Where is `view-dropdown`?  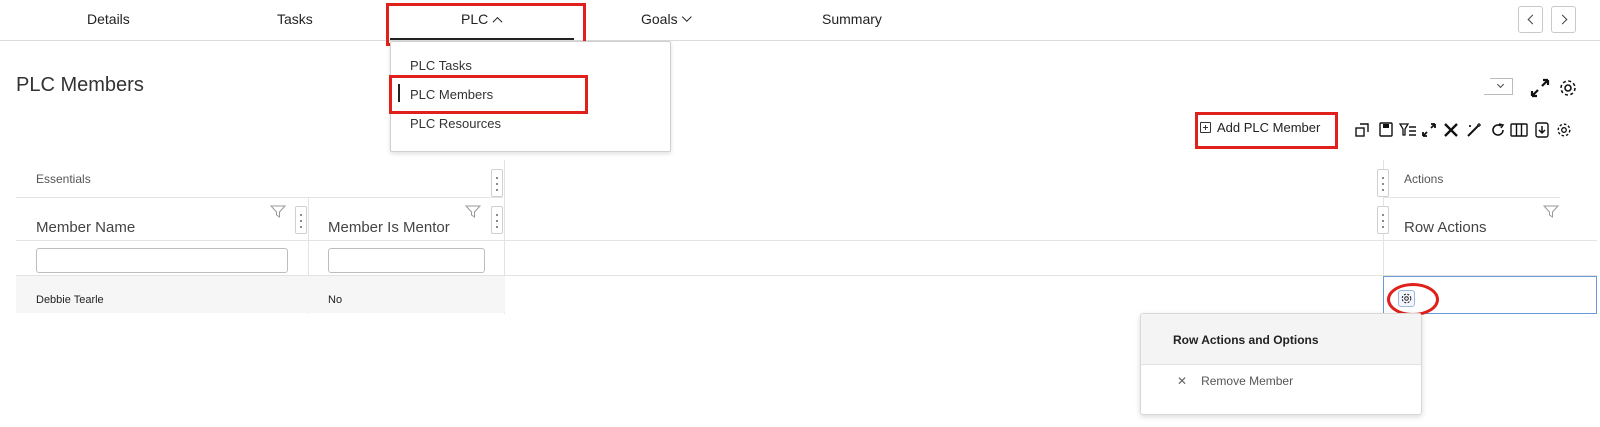
view-dropdown is located at coordinates (1498, 86).